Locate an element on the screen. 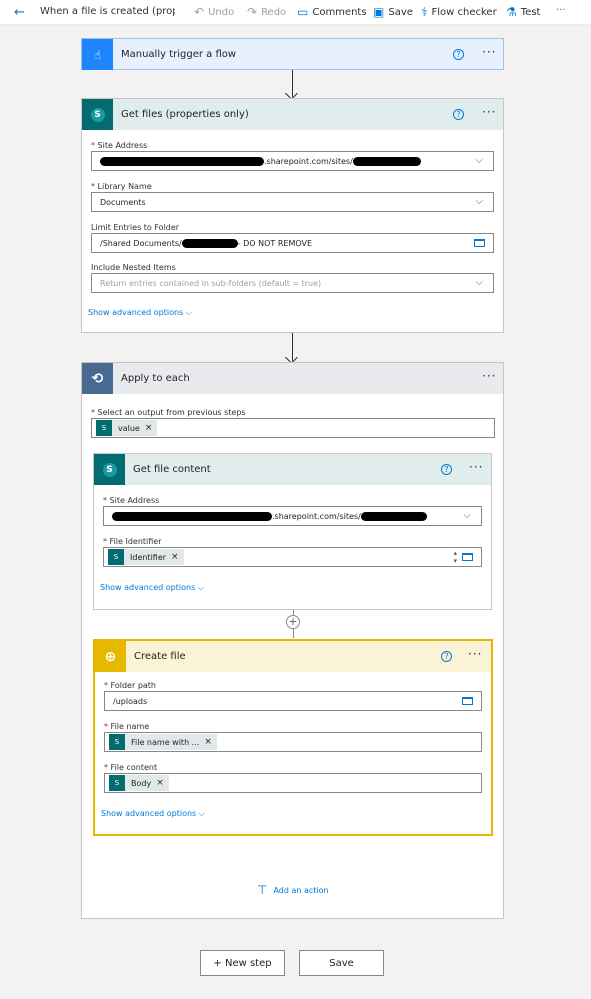 This screenshot has height=999, width=591. flask-icon: ⚗ is located at coordinates (511, 12).